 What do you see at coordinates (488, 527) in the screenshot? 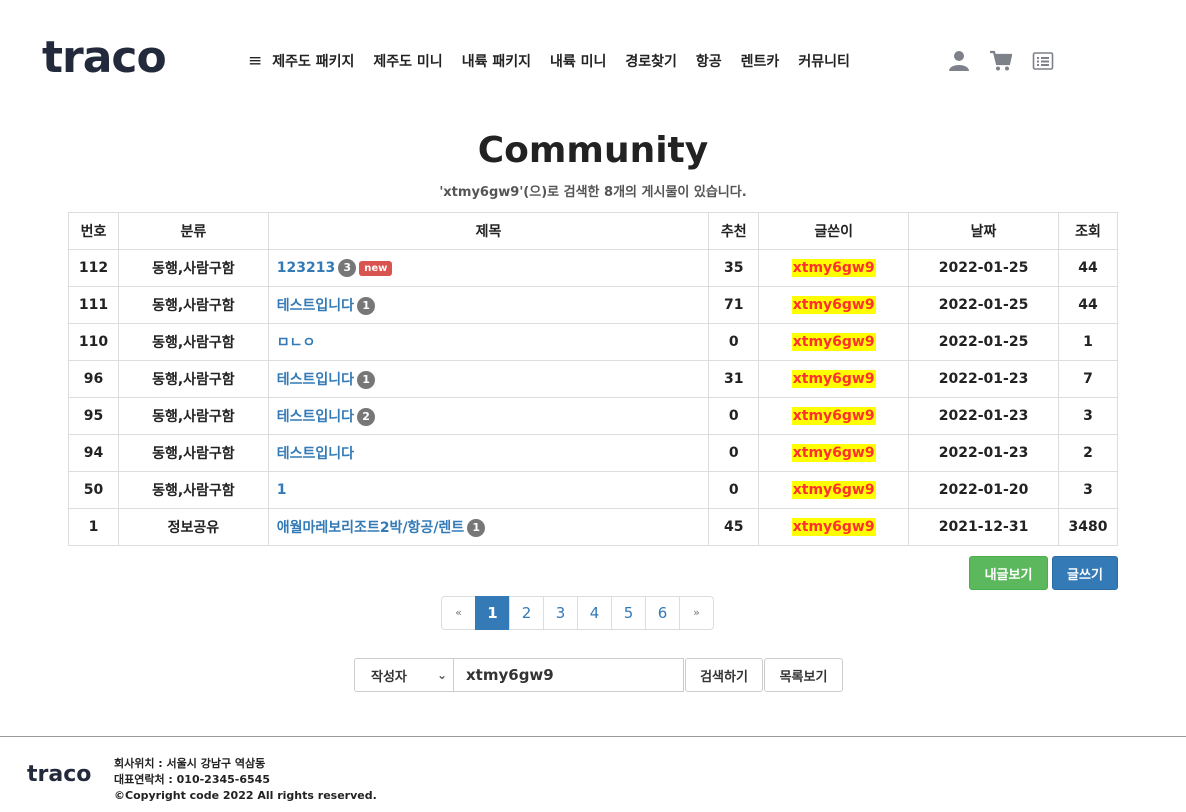
I see `post-title-cell: 애월마레보리조트2박/항공/렌트 1` at bounding box center [488, 527].